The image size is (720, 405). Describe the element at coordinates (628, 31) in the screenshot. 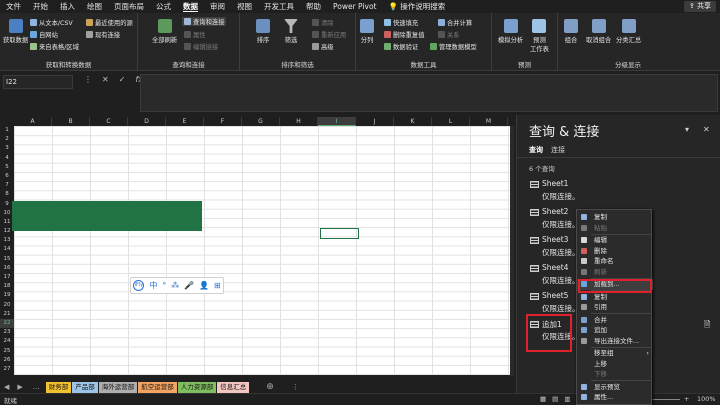

I see `subtotal-button: 分类汇总` at that location.